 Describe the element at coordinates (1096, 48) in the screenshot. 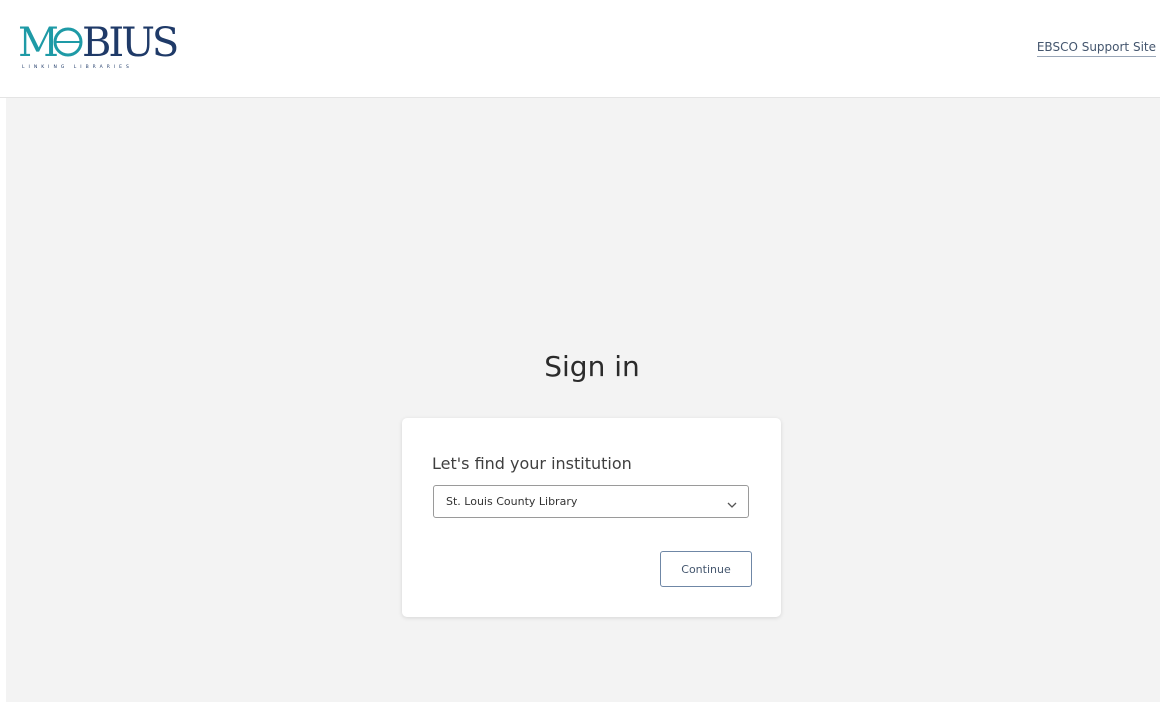

I see `ebsco-support-link: EBSCO Support Site` at that location.